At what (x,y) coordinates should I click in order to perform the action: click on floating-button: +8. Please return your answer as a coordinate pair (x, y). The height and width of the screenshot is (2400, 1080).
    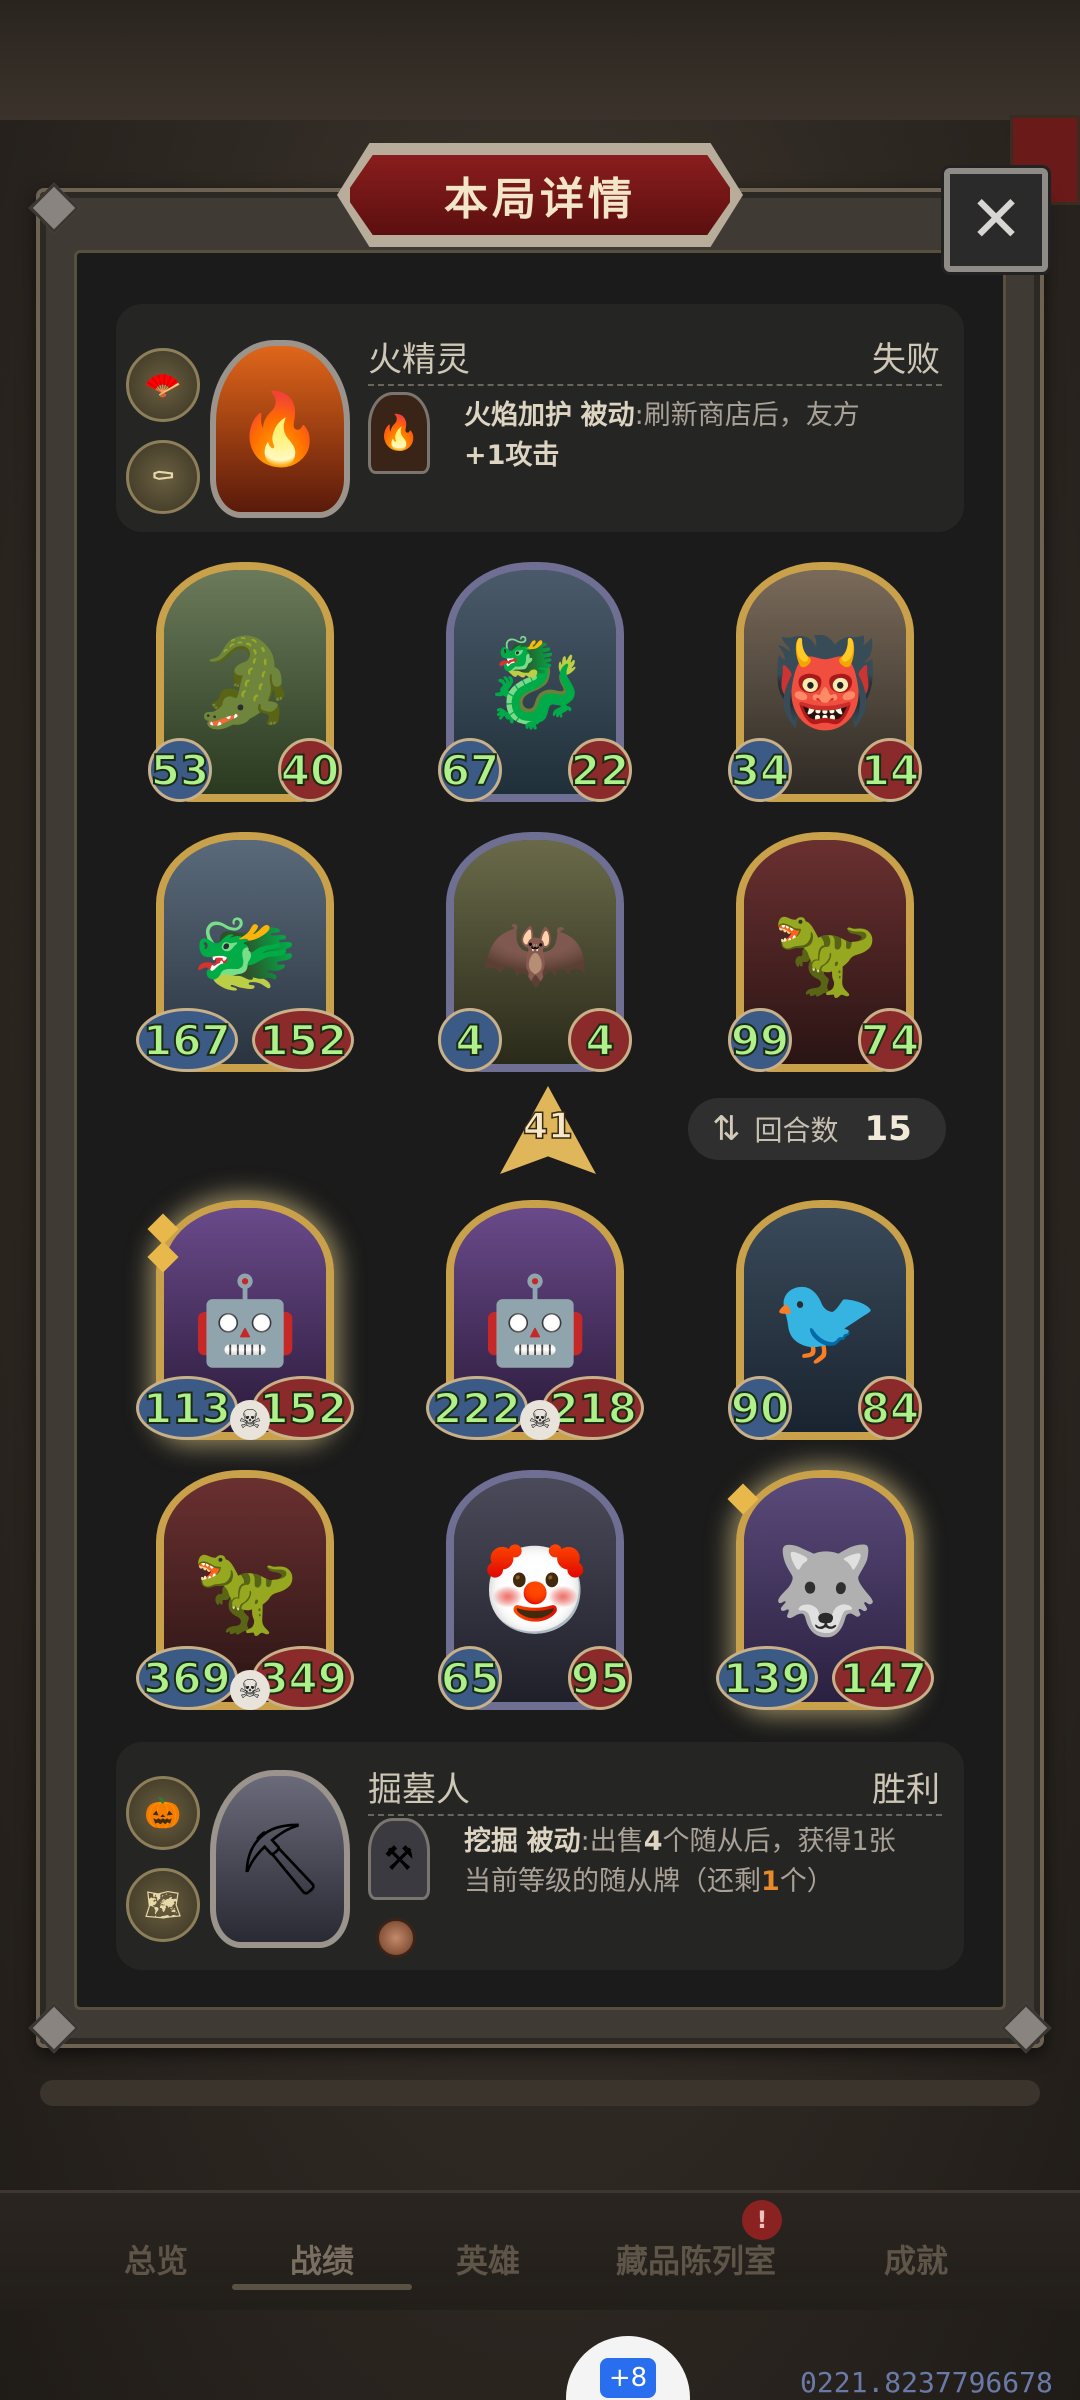
    Looking at the image, I should click on (628, 2368).